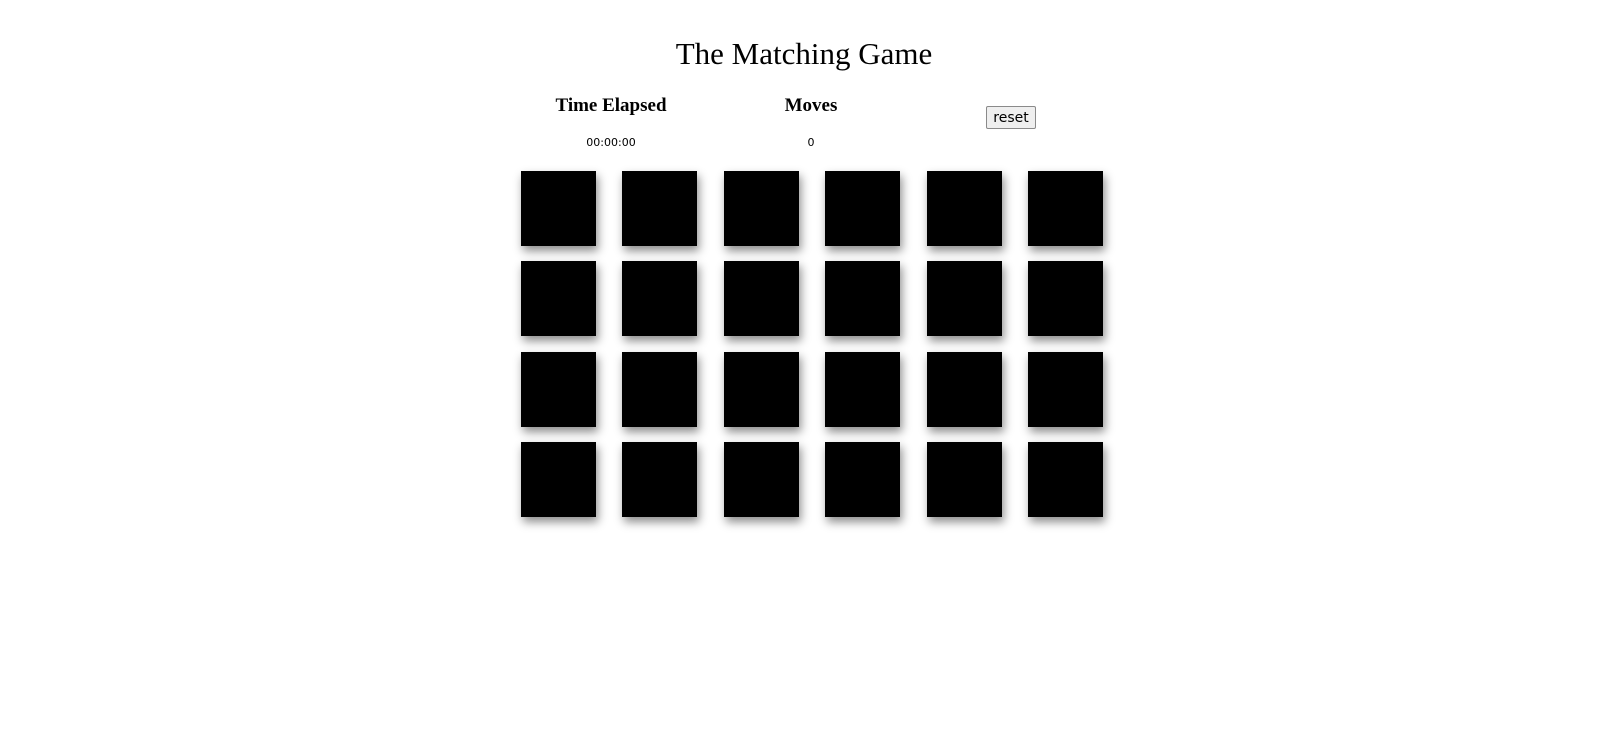 Image resolution: width=1608 pixels, height=740 pixels. I want to click on reset-button: reset, so click(1011, 117).